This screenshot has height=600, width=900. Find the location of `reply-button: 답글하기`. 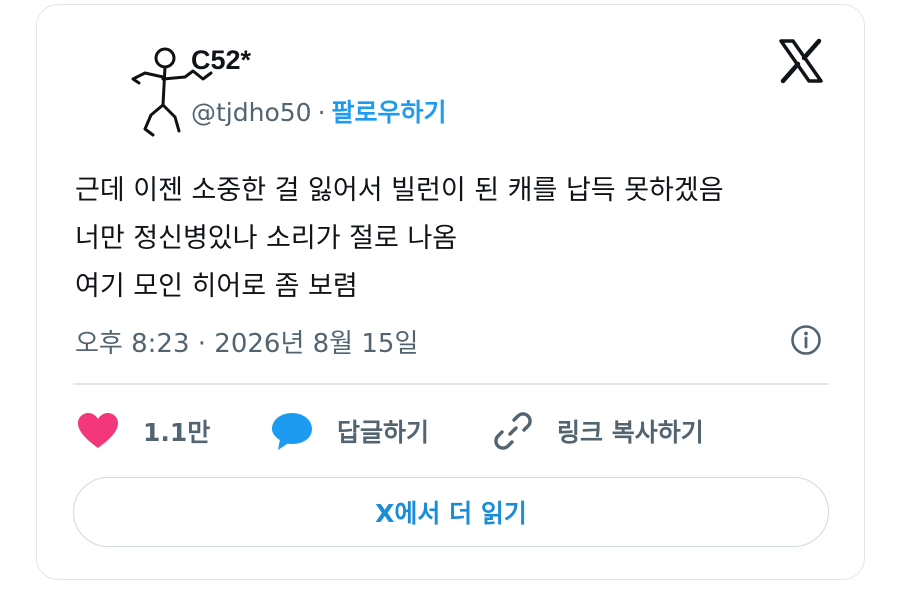

reply-button: 답글하기 is located at coordinates (350, 431).